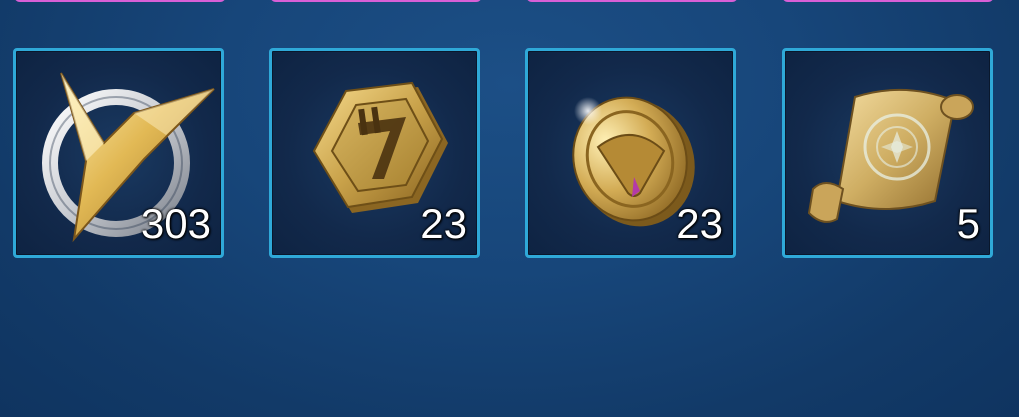 This screenshot has height=417, width=1019. What do you see at coordinates (968, 223) in the screenshot?
I see `item-count: 5` at bounding box center [968, 223].